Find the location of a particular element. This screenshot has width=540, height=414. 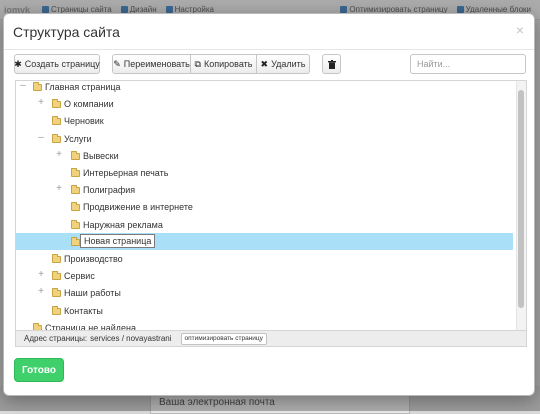

tree-node-label: Главная страница is located at coordinates (83, 87).